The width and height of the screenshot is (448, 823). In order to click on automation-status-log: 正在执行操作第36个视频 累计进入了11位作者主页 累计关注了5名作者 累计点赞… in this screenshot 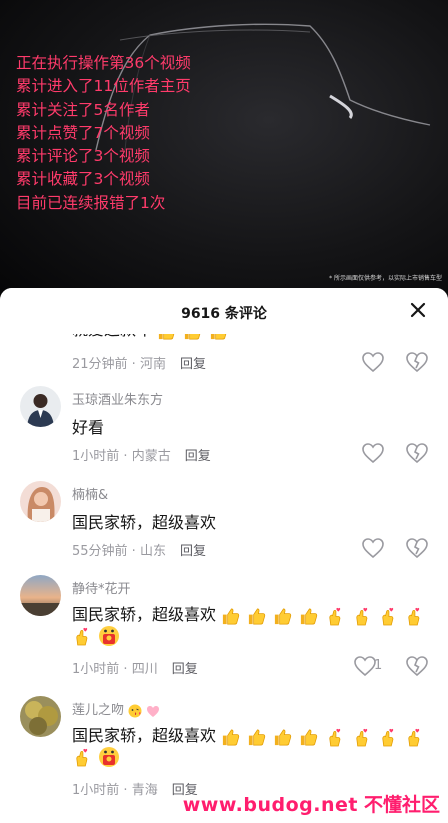, I will do `click(103, 133)`.